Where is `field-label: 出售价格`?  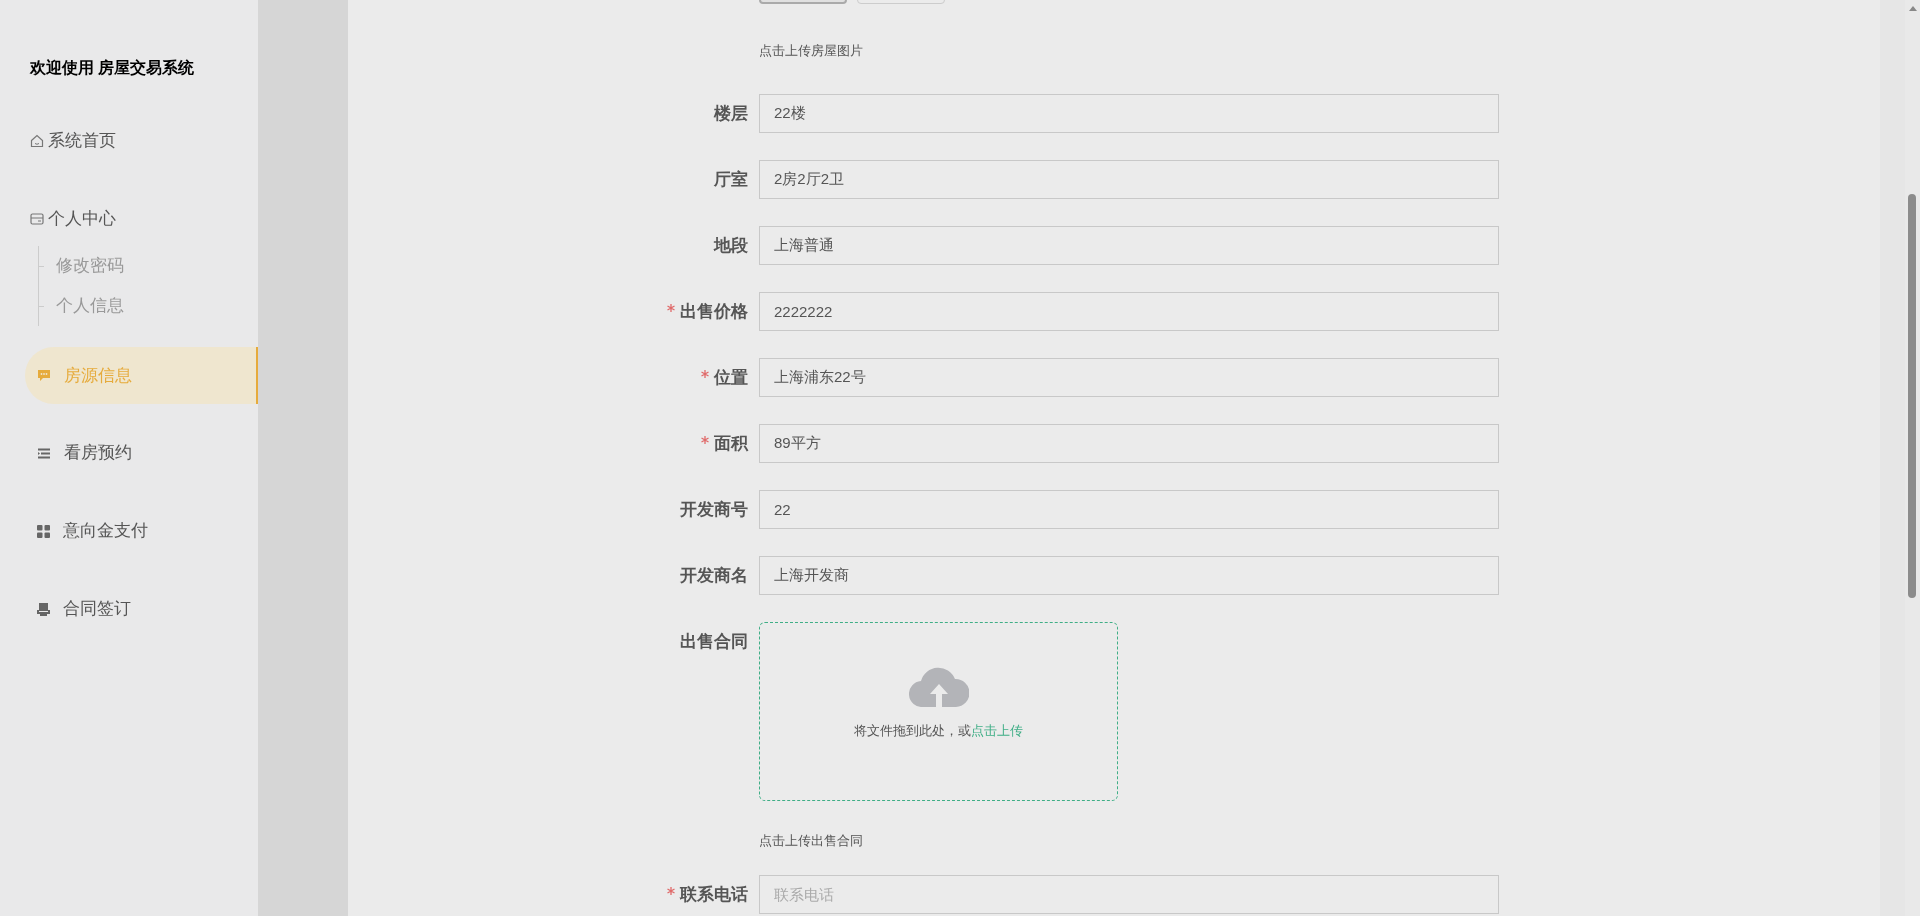
field-label: 出售价格 is located at coordinates (714, 311).